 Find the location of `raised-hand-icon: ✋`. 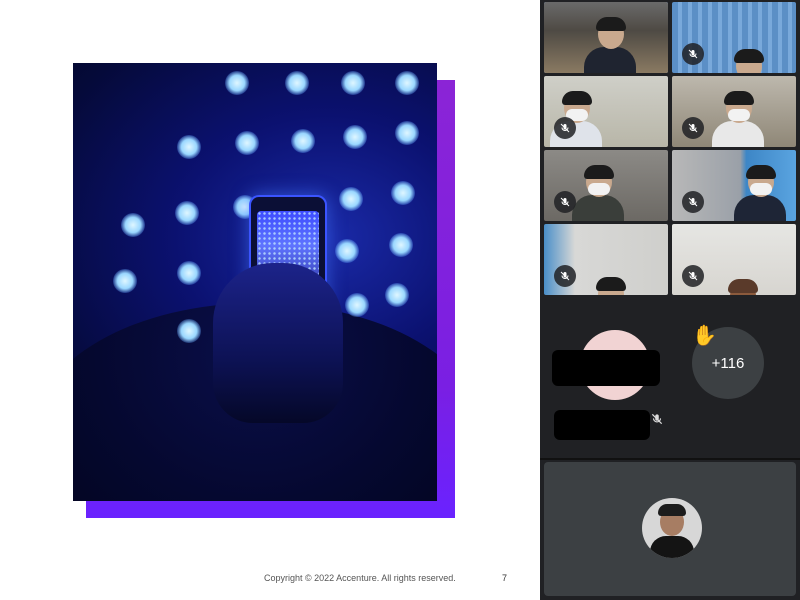

raised-hand-icon: ✋ is located at coordinates (704, 336).